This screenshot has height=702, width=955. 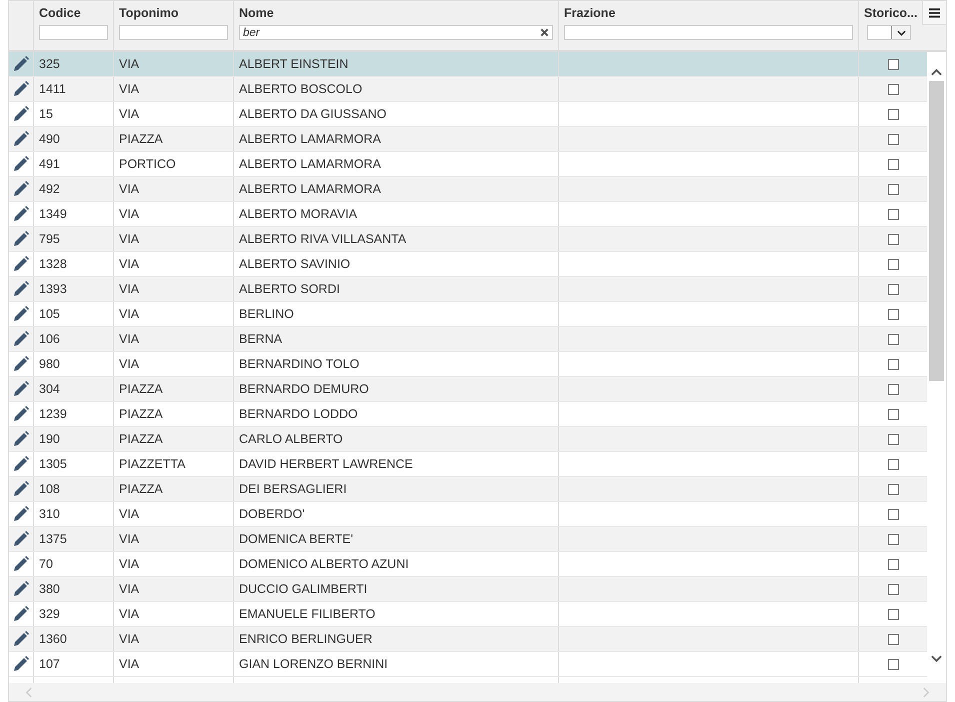 What do you see at coordinates (936, 231) in the screenshot?
I see `scrollbar-thumb` at bounding box center [936, 231].